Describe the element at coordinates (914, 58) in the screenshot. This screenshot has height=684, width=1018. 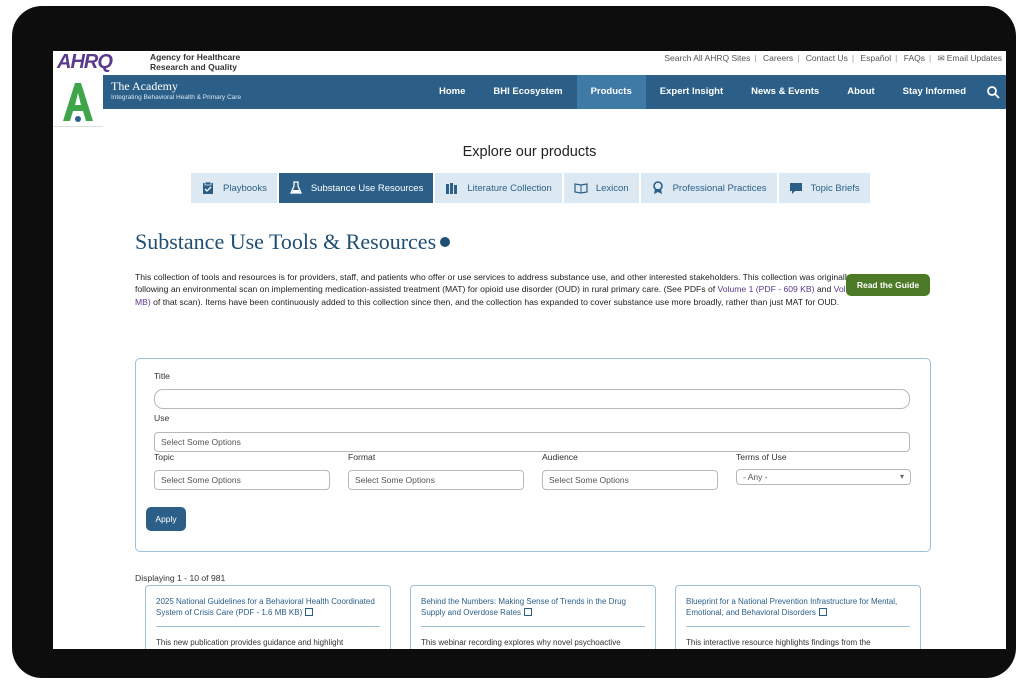
I see `util-link-faqs: FAQs` at that location.